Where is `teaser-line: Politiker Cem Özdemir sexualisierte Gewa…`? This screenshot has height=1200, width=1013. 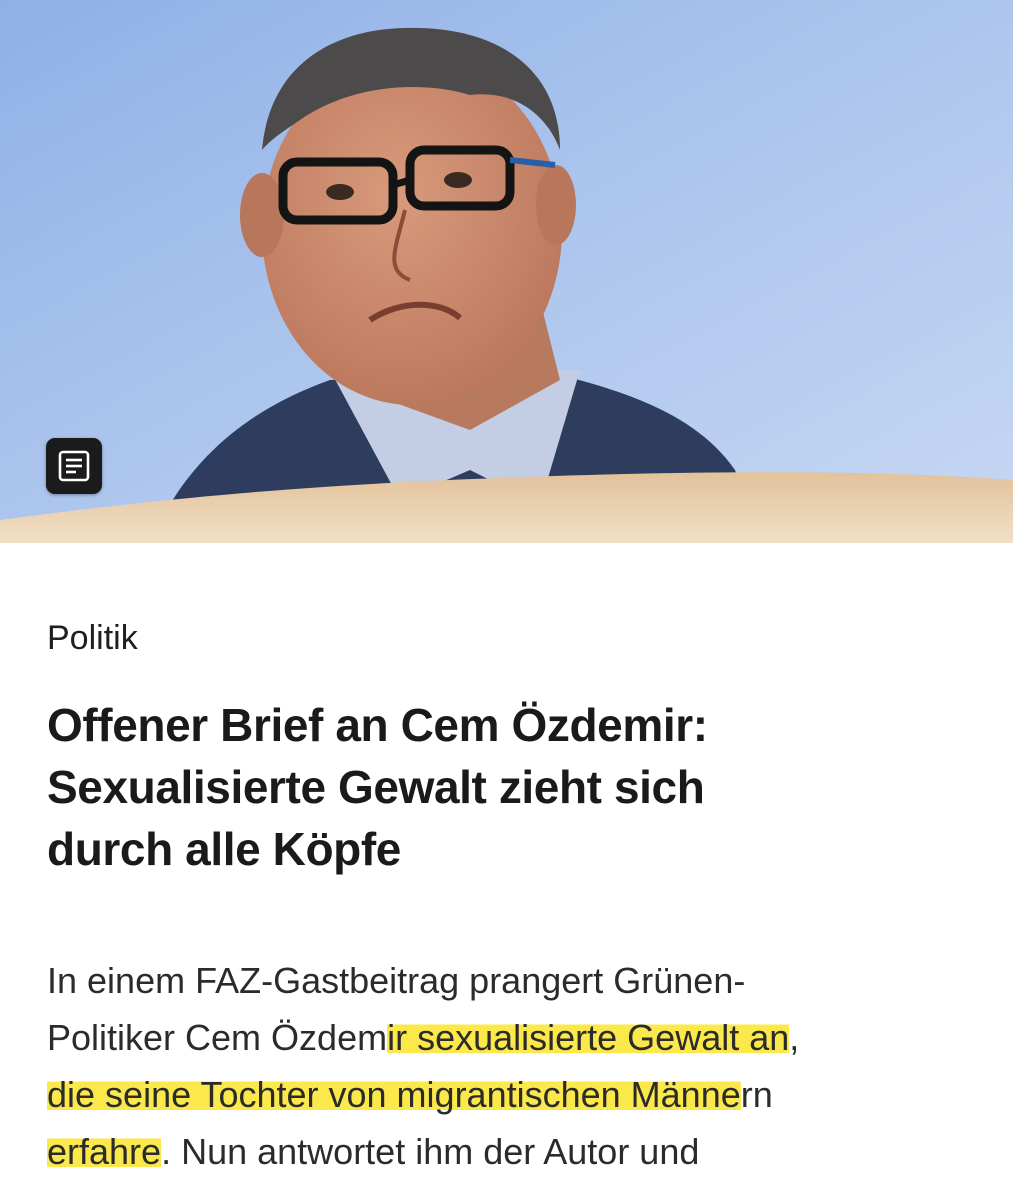
teaser-line: Politiker Cem Özdemir sexualisierte Gewa… is located at coordinates (512, 1037).